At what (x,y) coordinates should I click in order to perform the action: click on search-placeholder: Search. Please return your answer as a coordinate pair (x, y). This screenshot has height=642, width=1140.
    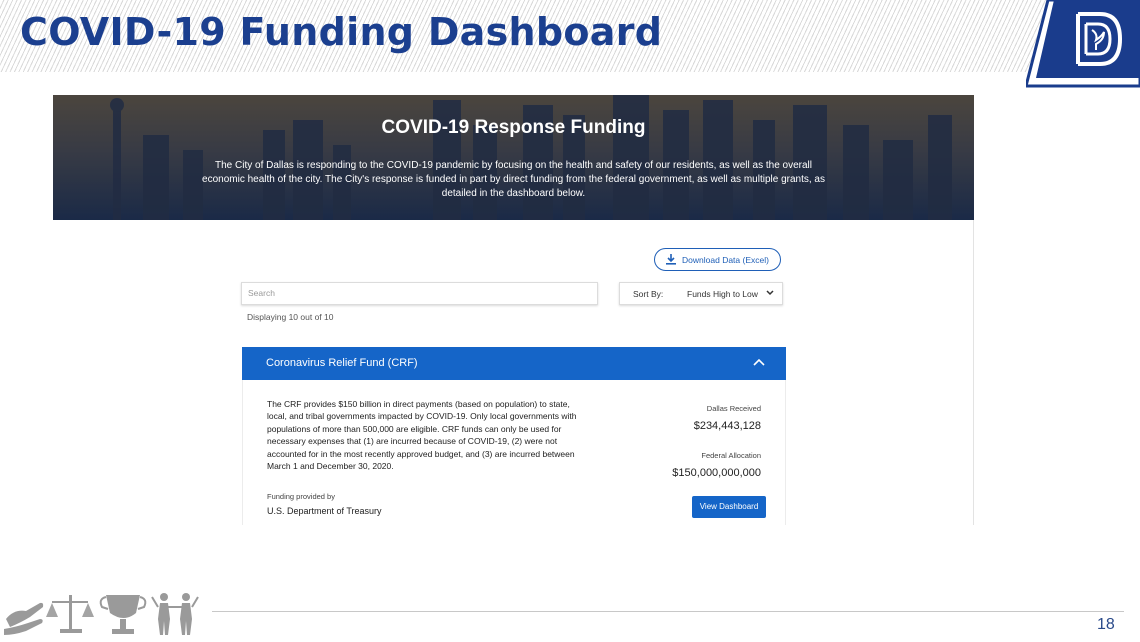
    Looking at the image, I should click on (261, 293).